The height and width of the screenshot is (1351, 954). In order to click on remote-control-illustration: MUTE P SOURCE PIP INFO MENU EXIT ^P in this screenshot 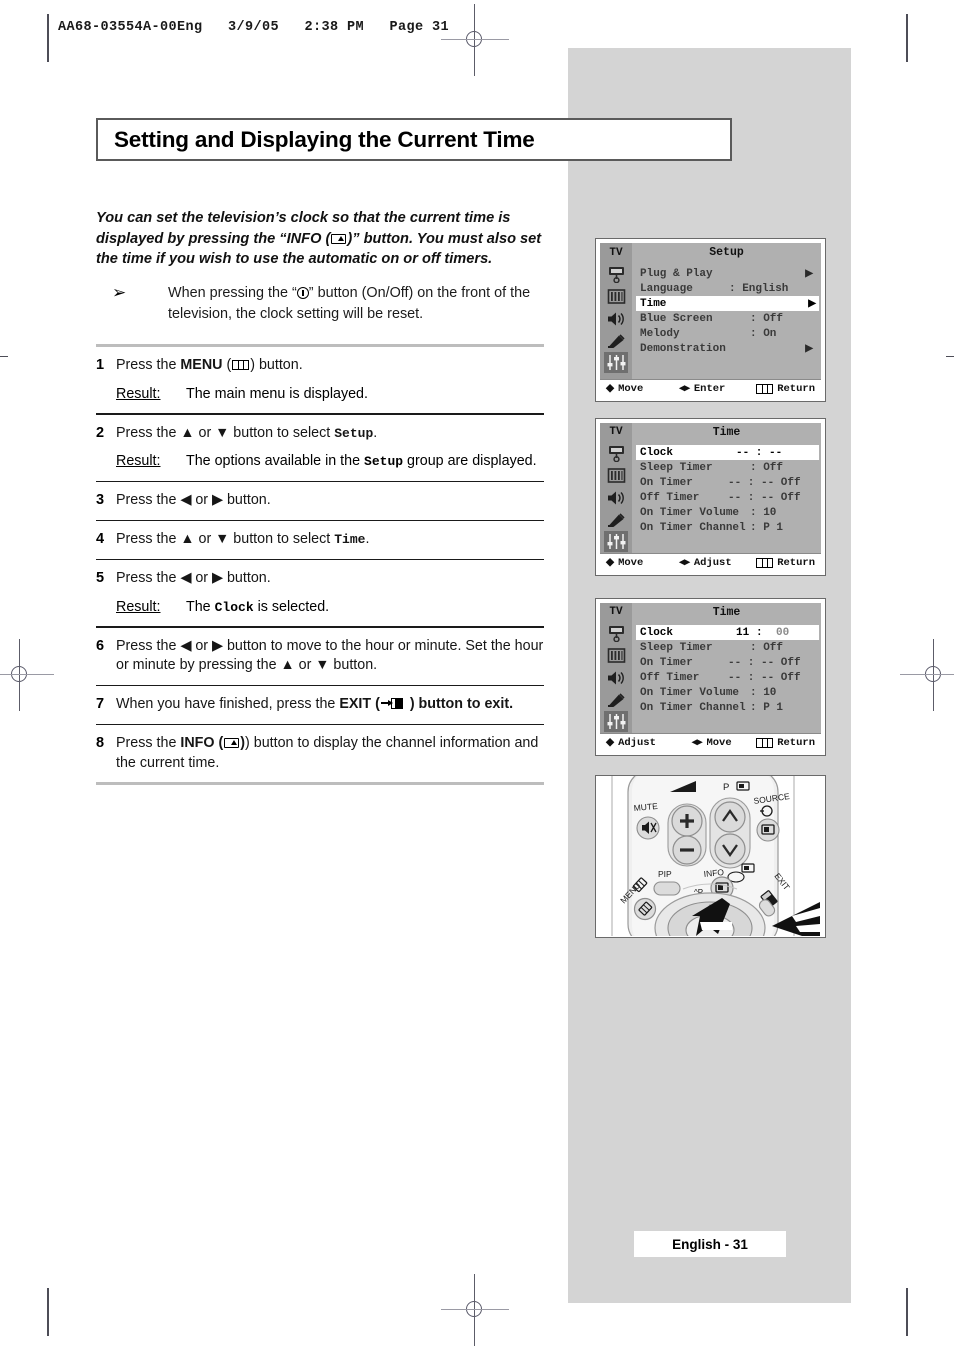, I will do `click(710, 856)`.